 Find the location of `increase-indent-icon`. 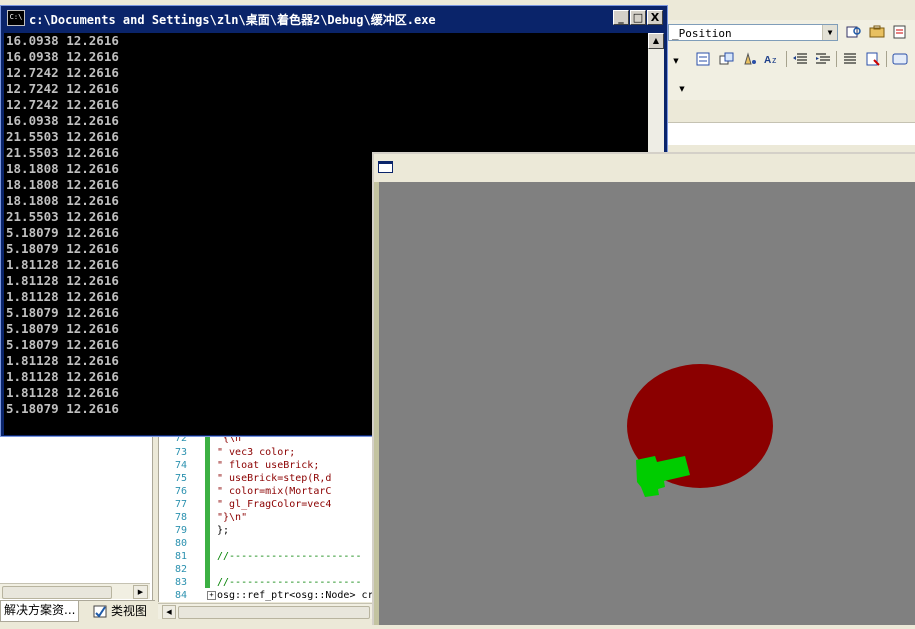

increase-indent-icon is located at coordinates (823, 59).